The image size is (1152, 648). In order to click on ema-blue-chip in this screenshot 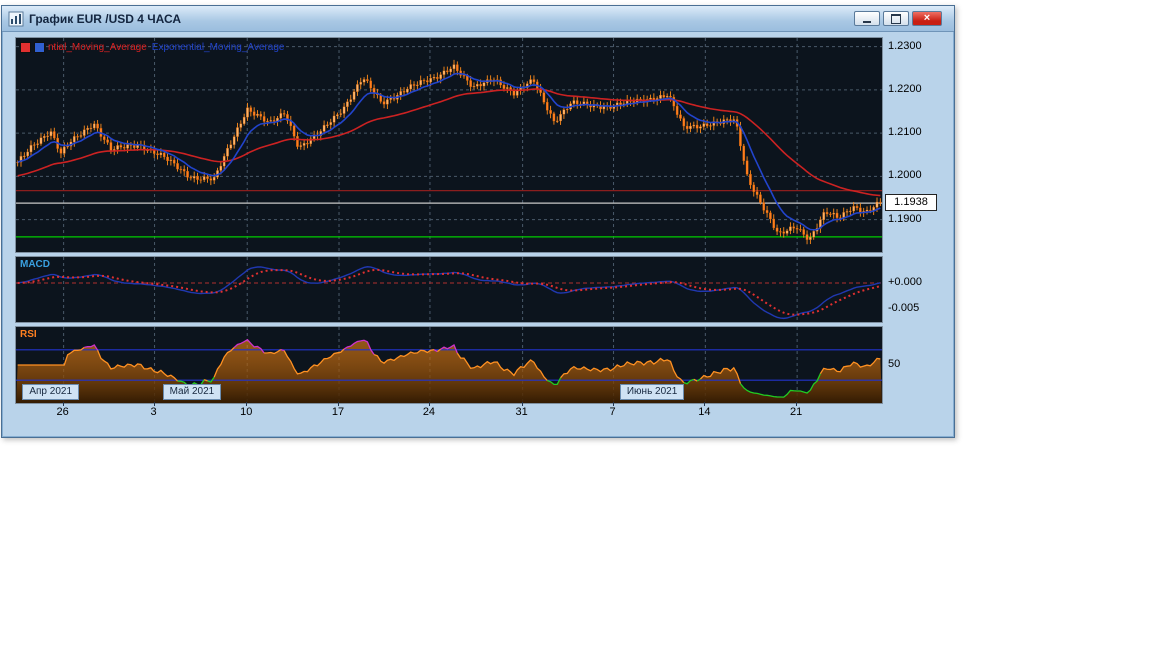, I will do `click(39, 47)`.